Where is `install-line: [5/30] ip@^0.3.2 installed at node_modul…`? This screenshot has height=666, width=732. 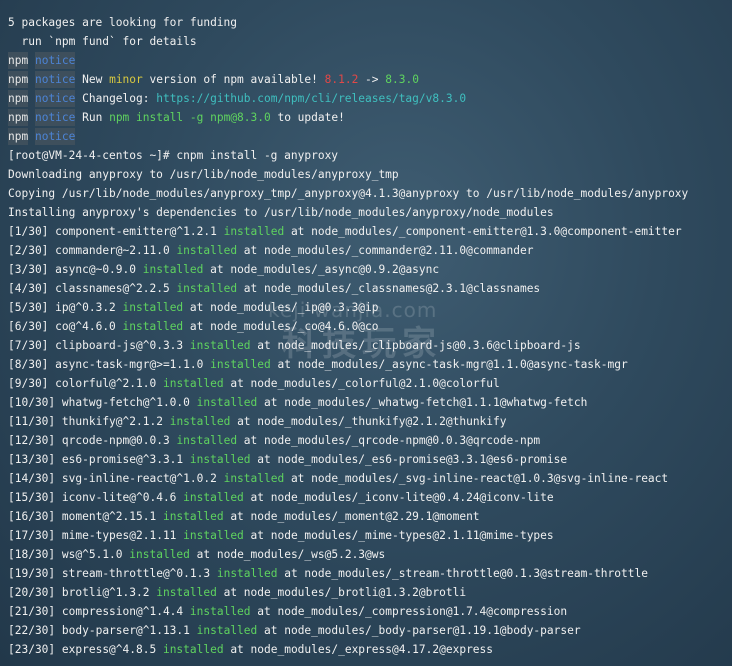
install-line: [5/30] ip@^0.3.2 installed at node_modul… is located at coordinates (193, 307).